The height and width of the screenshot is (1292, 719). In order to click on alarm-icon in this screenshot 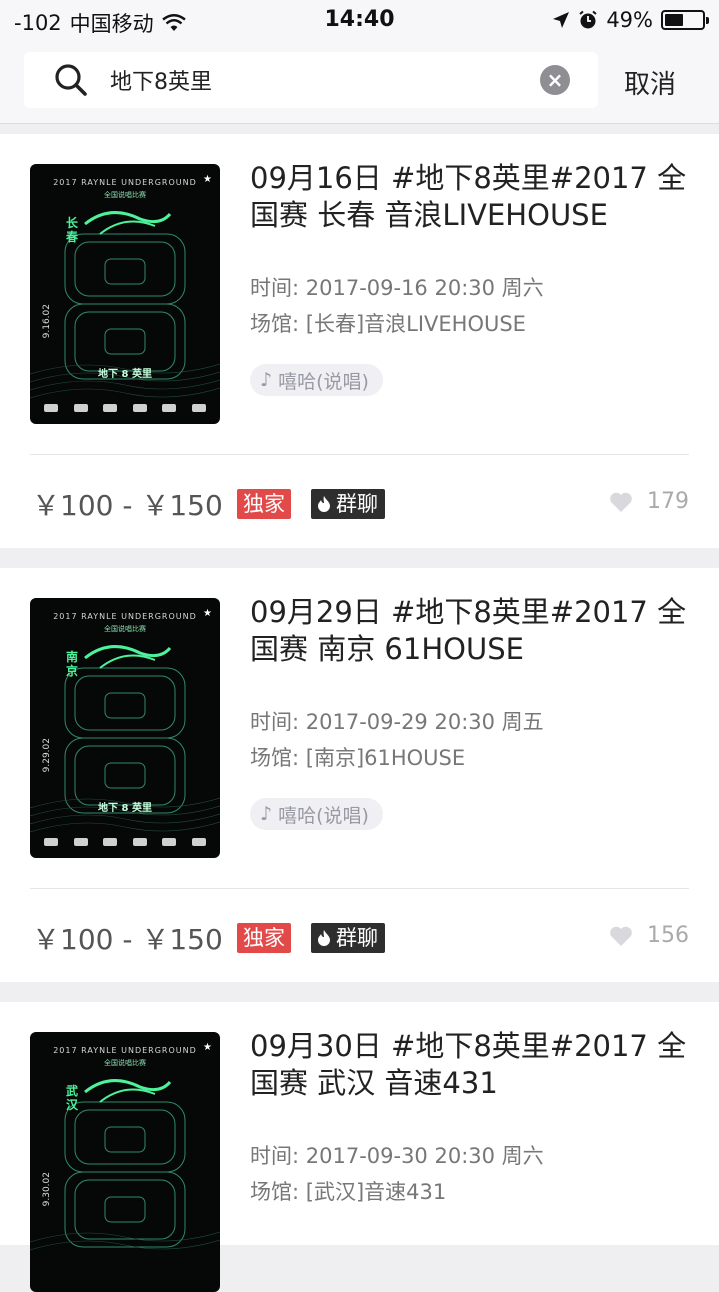, I will do `click(588, 19)`.